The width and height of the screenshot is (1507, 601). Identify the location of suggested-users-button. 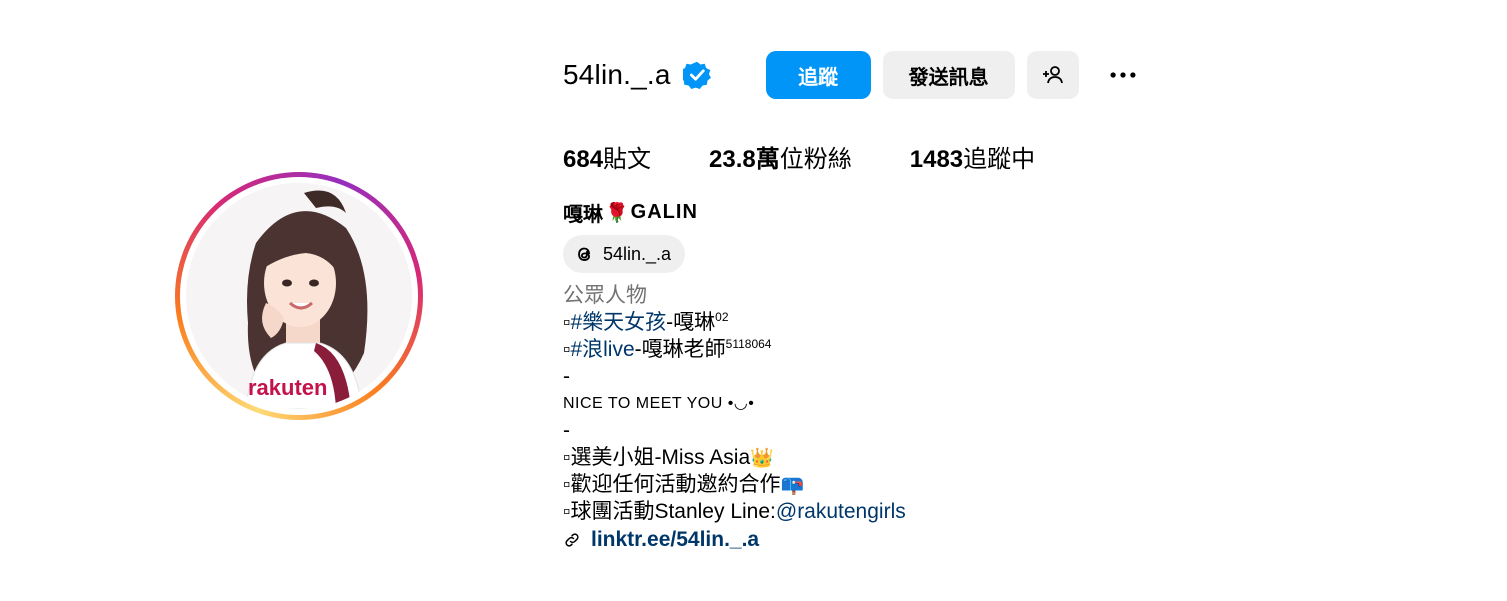
(1052, 75).